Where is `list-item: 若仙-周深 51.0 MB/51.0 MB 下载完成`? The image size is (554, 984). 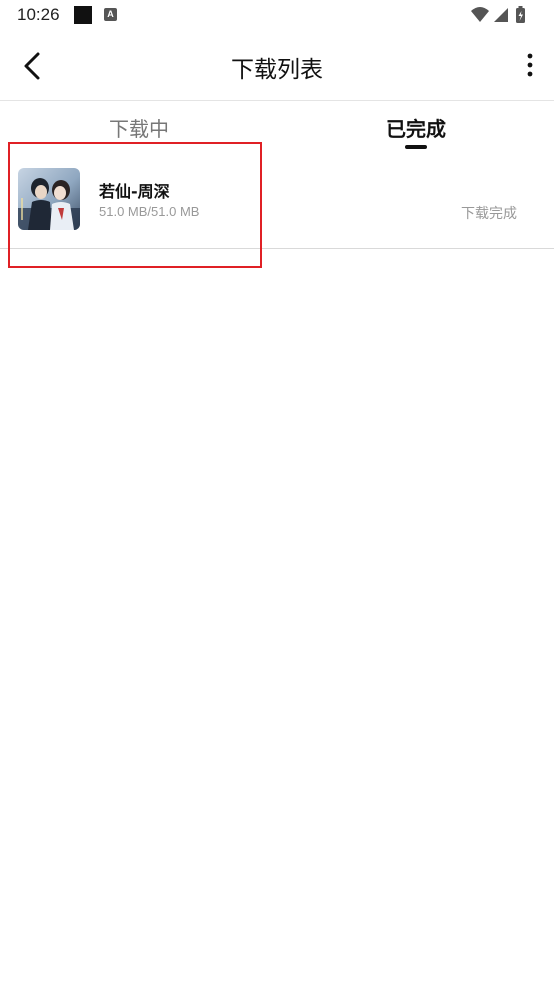
list-item: 若仙-周深 51.0 MB/51.0 MB 下载完成 is located at coordinates (277, 200).